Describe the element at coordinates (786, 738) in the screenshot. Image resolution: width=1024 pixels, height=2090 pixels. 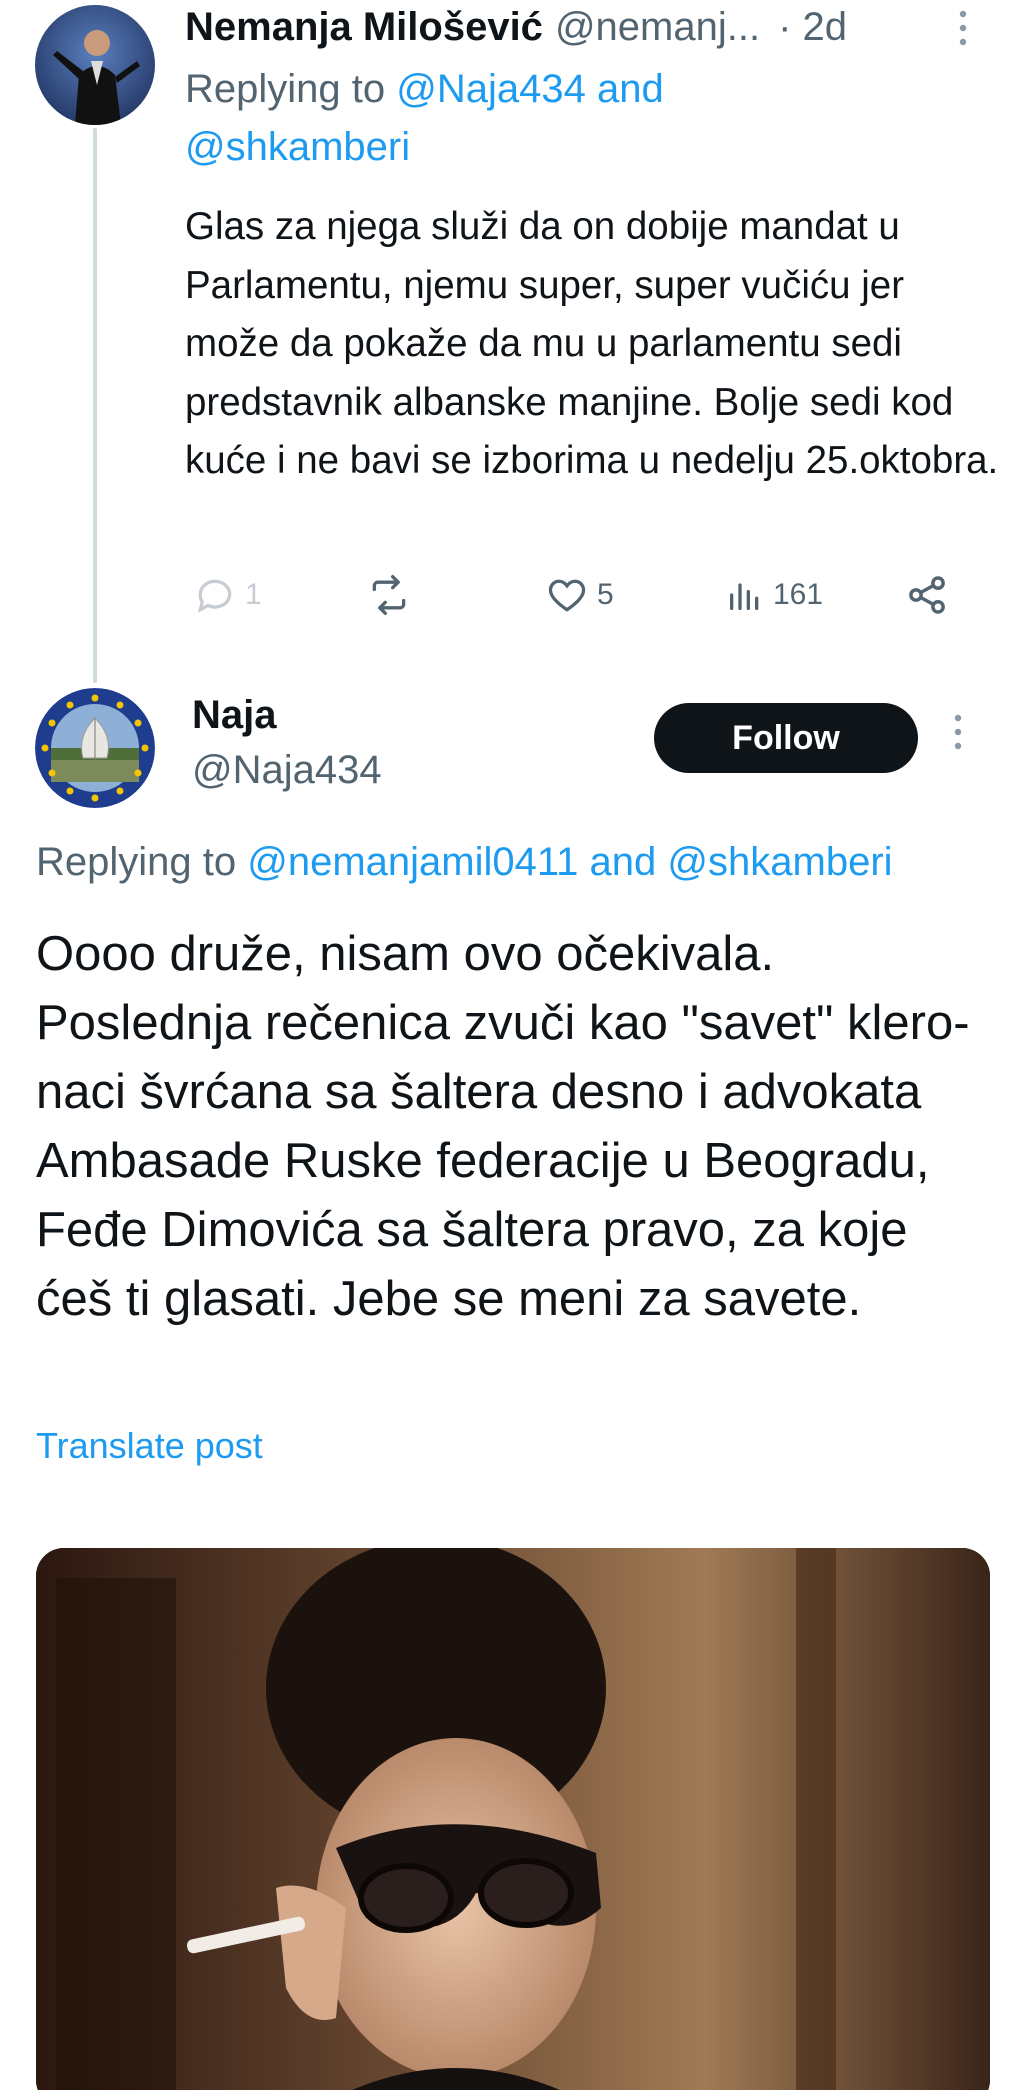
I see `follow-button: Follow` at that location.